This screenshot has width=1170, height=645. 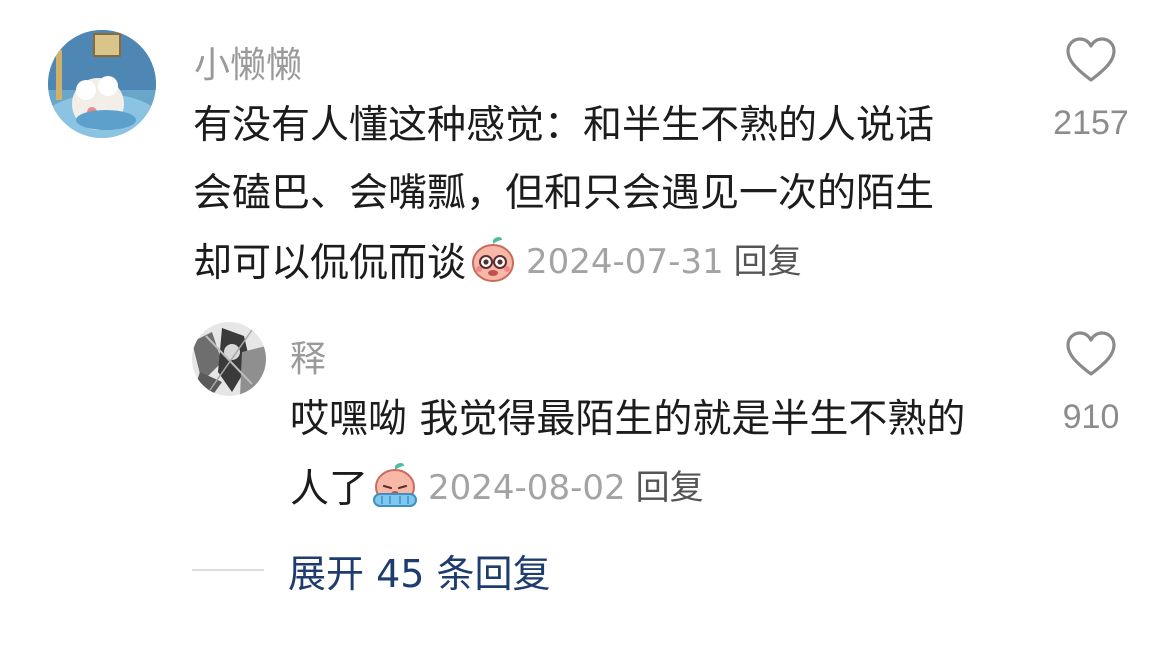 What do you see at coordinates (1091, 123) in the screenshot?
I see `like-count: 2157` at bounding box center [1091, 123].